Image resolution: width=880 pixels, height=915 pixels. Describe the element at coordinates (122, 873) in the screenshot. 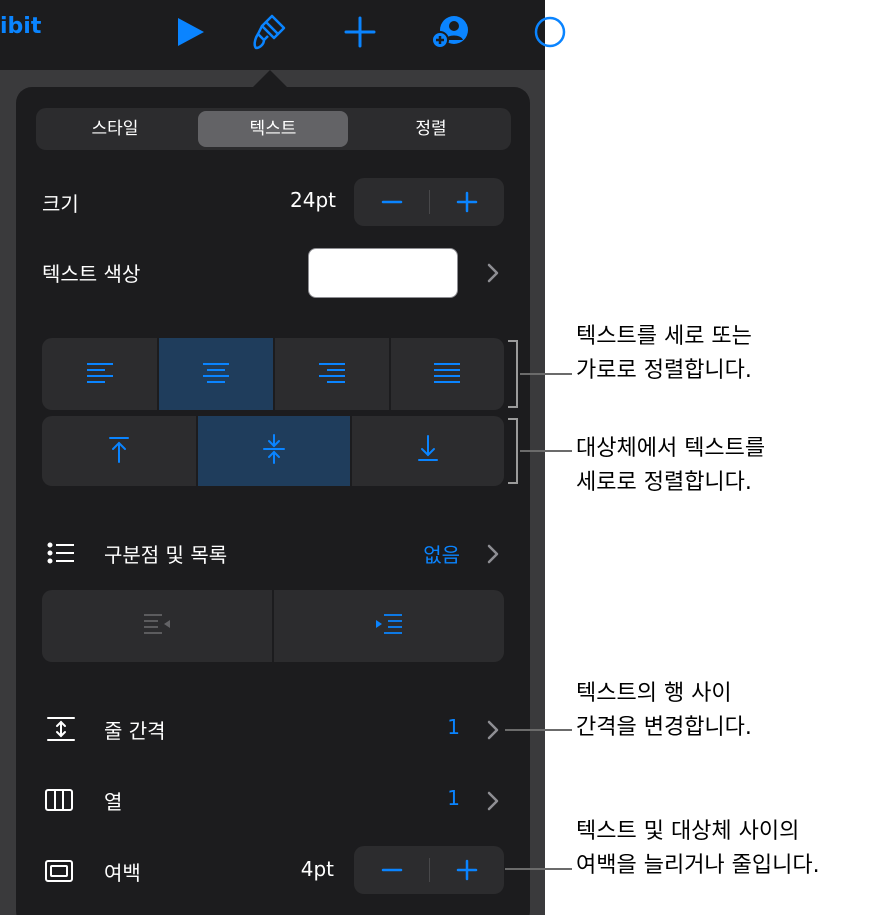

I see `margin-label: 여백` at that location.